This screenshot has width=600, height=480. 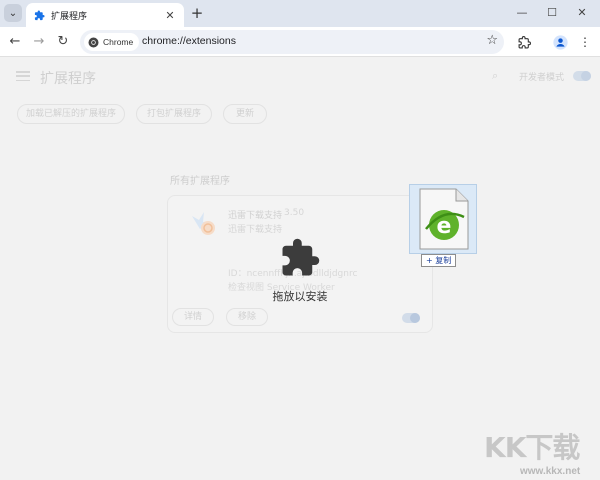 What do you see at coordinates (39, 42) in the screenshot?
I see `forward-button: →` at bounding box center [39, 42].